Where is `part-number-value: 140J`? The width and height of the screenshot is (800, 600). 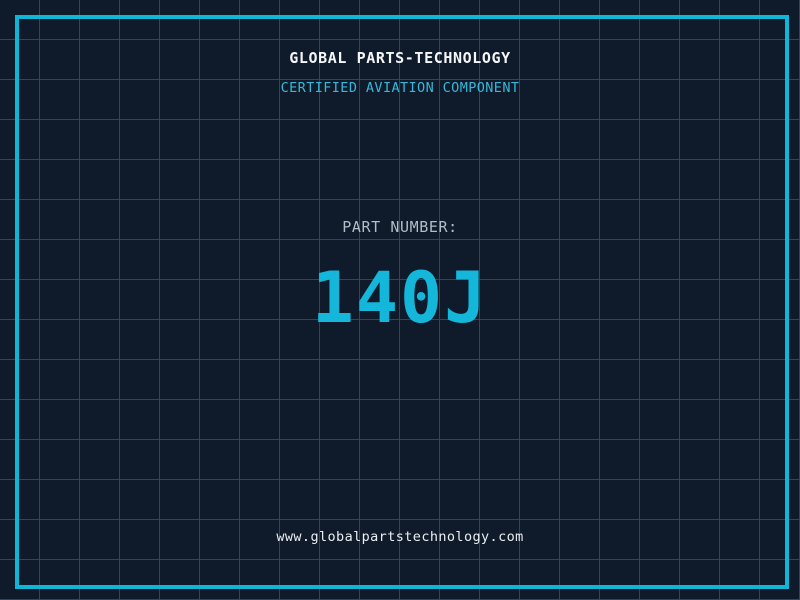
part-number-value: 140J is located at coordinates (400, 298).